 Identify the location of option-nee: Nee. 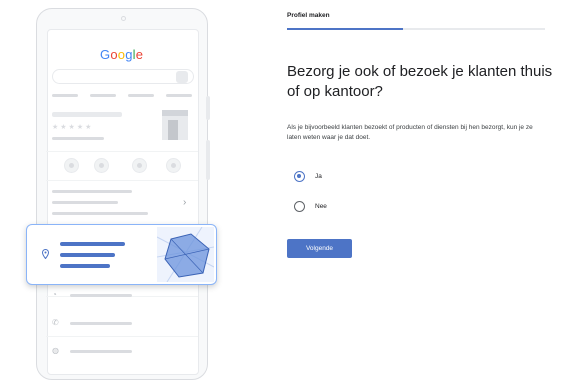
(310, 206).